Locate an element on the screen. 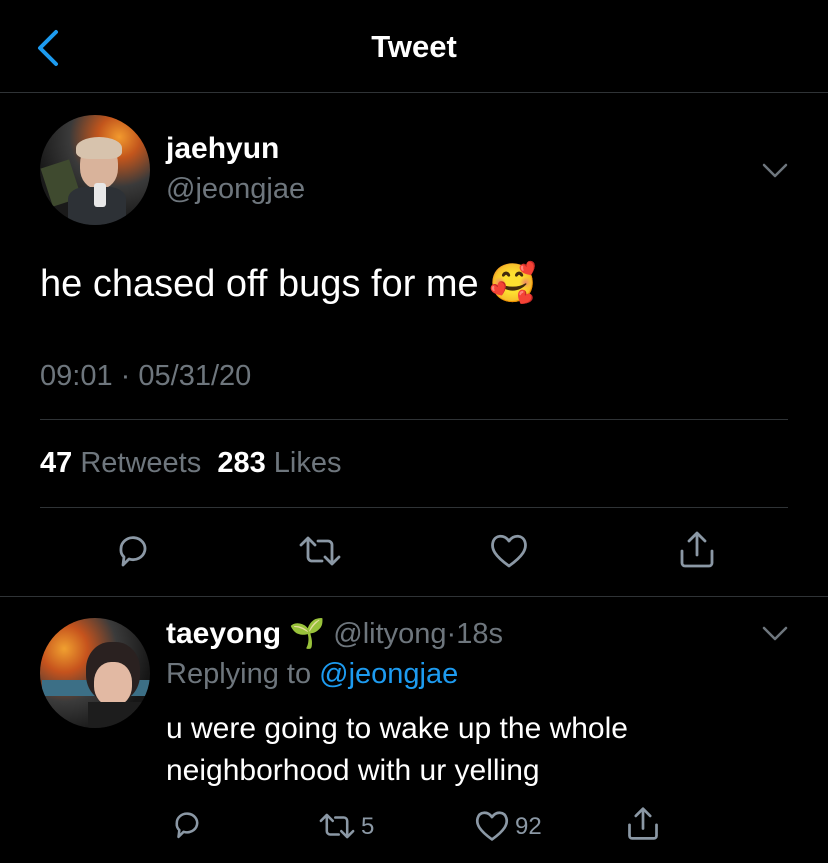 This screenshot has height=863, width=828. share-icon is located at coordinates (697, 550).